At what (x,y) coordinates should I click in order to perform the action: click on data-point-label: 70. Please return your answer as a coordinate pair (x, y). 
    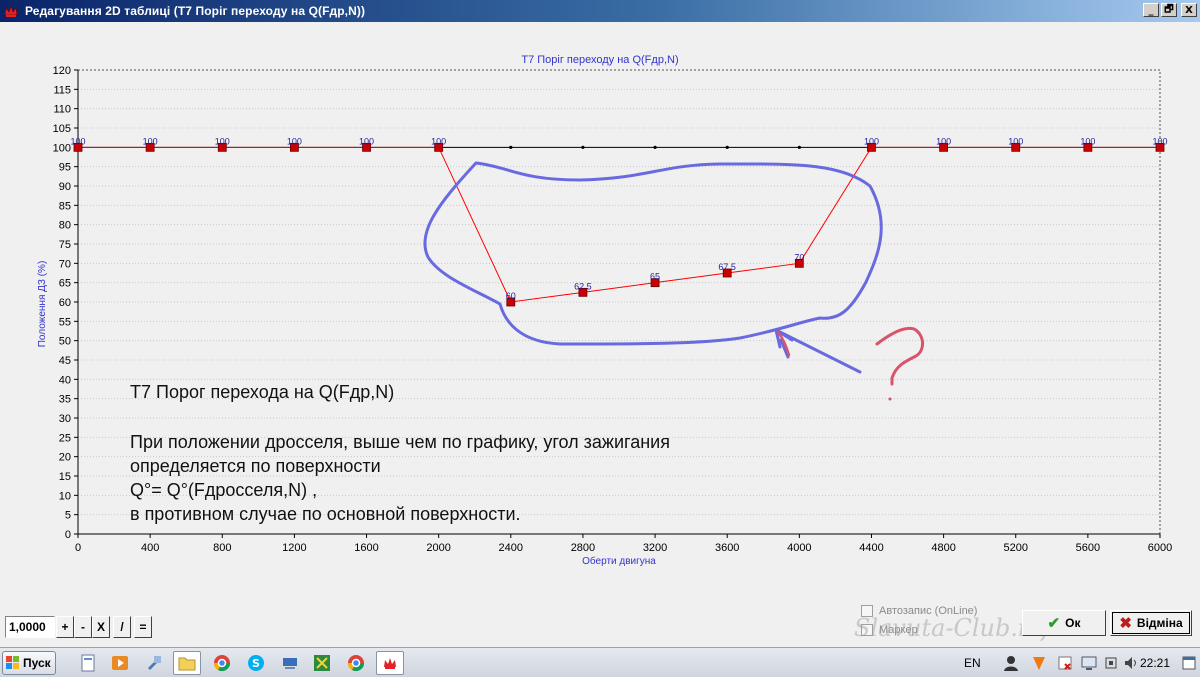
    Looking at the image, I should click on (799, 257).